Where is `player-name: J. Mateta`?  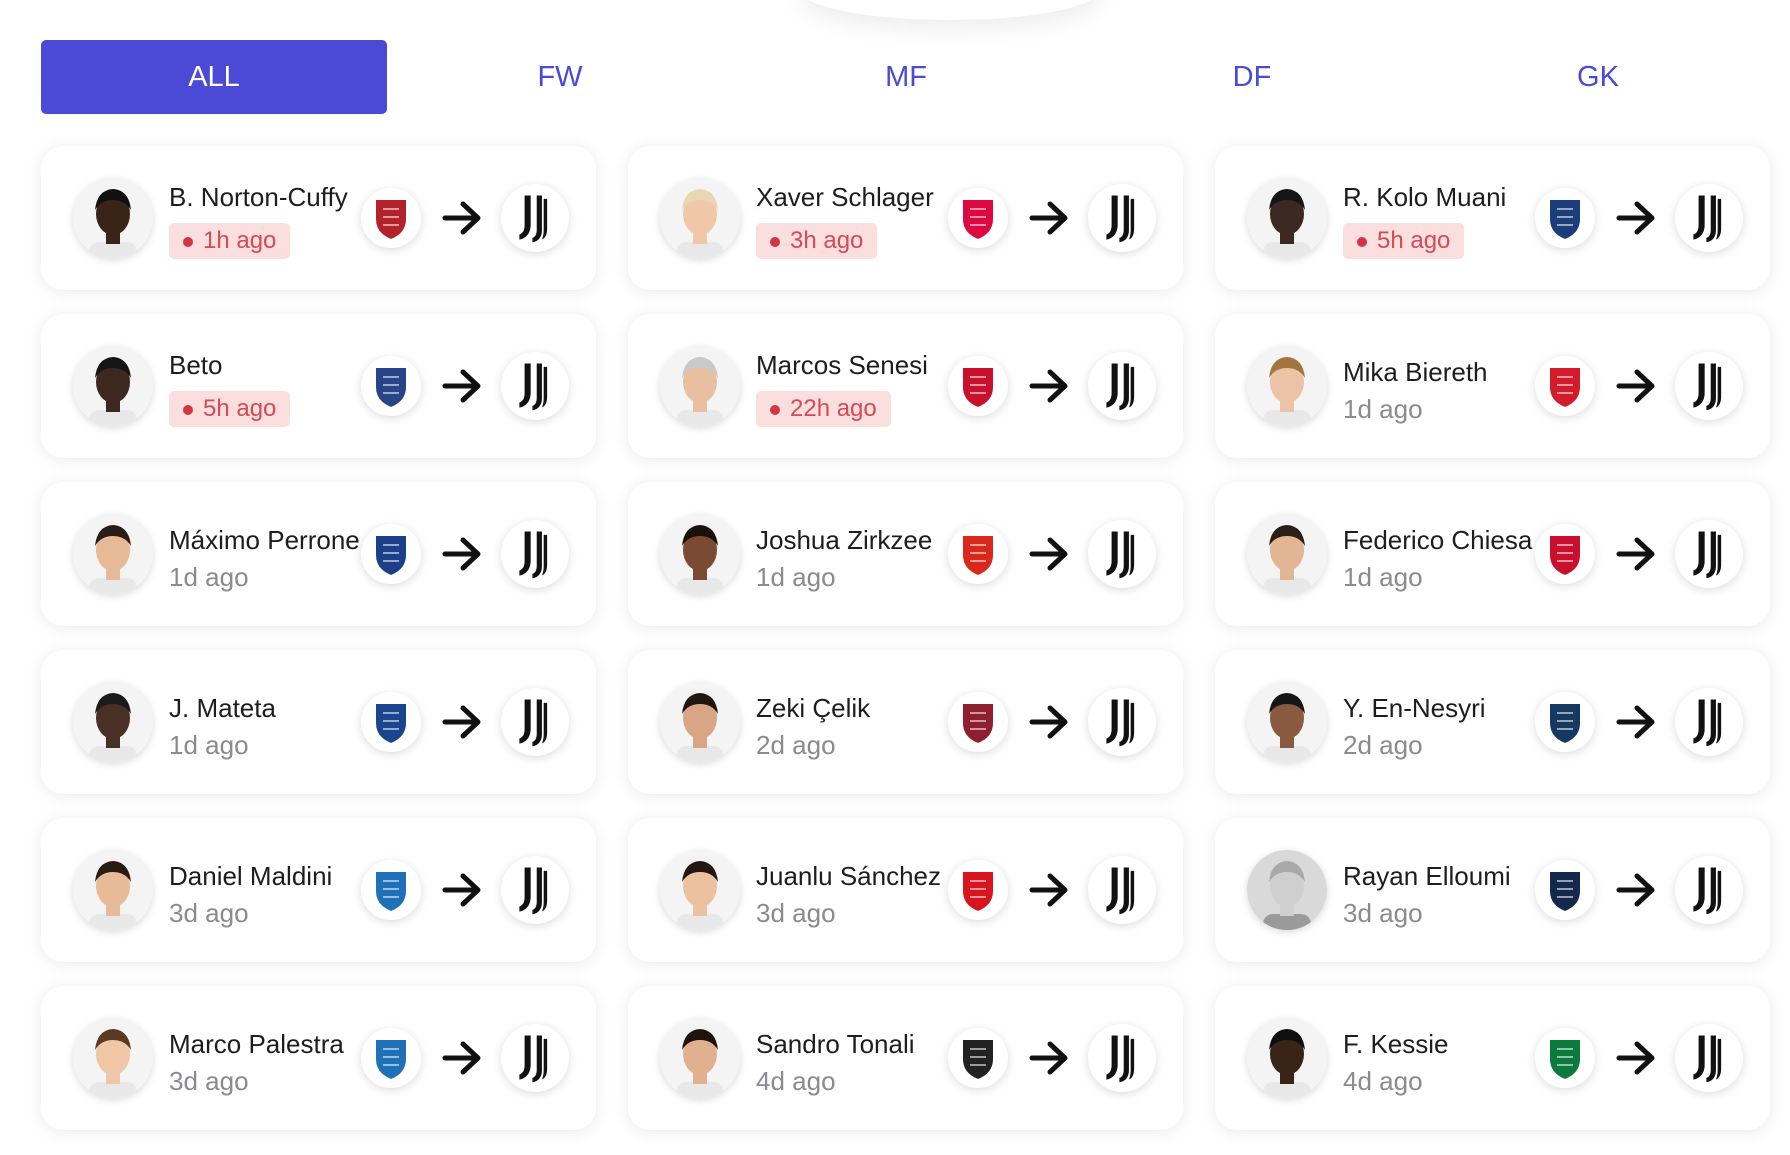
player-name: J. Mateta is located at coordinates (222, 708).